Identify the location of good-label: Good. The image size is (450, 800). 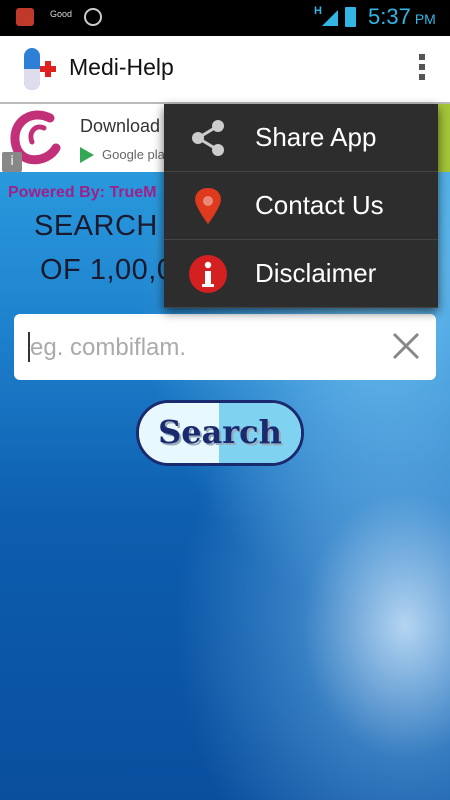
(61, 14).